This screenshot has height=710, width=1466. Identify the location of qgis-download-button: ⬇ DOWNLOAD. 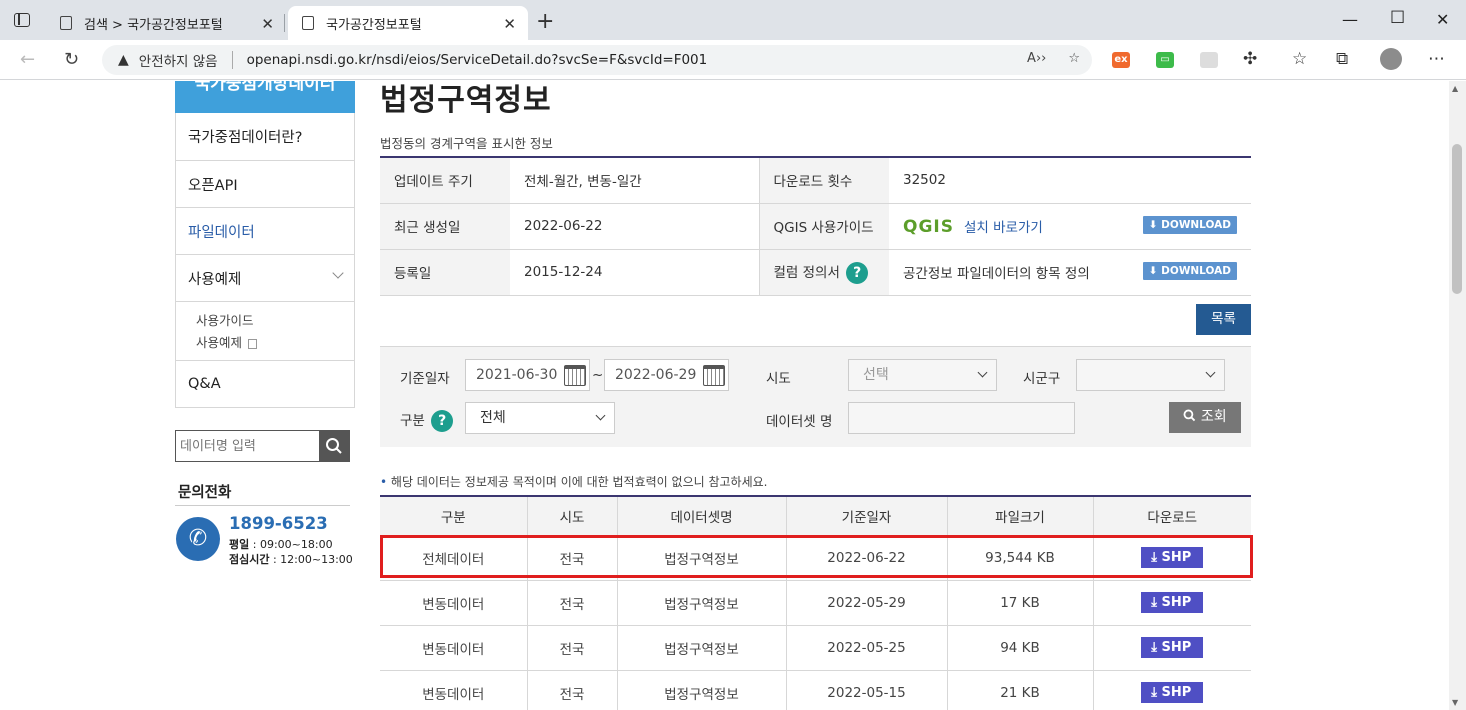
(1189, 224).